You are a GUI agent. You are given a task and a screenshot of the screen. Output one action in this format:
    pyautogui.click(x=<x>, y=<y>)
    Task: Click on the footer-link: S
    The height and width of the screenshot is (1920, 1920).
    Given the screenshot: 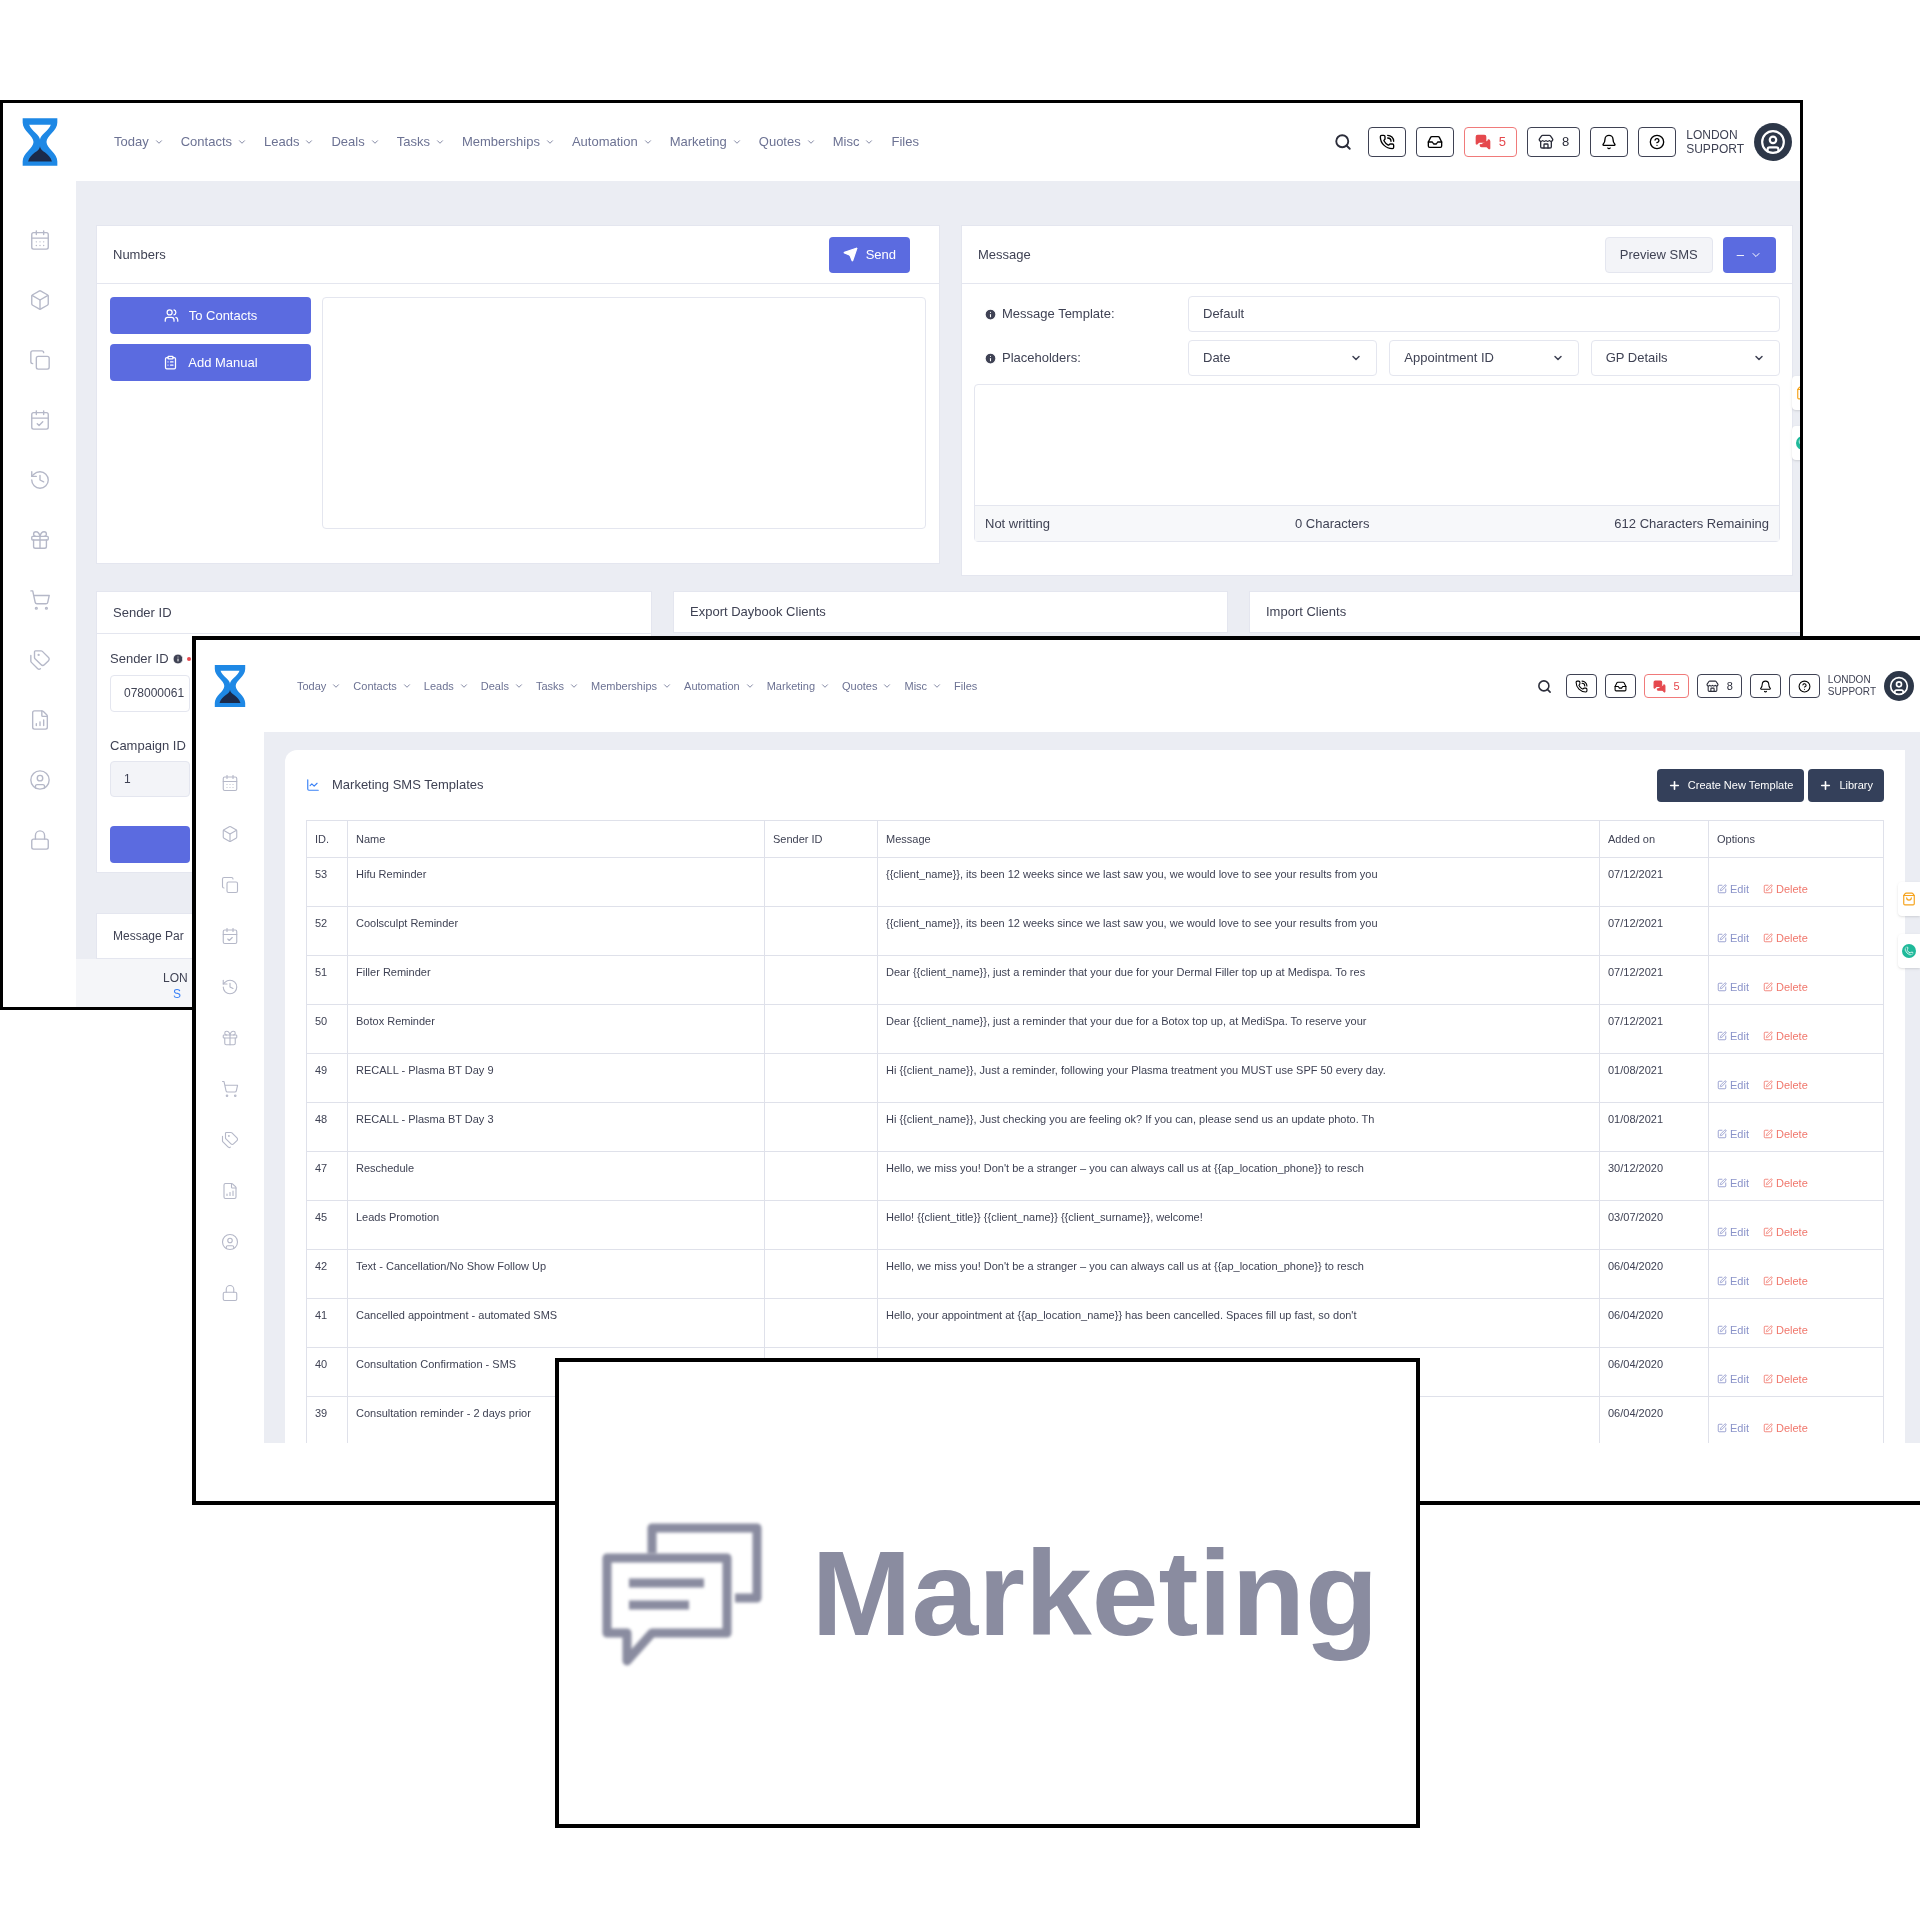 What is the action you would take?
    pyautogui.click(x=177, y=994)
    